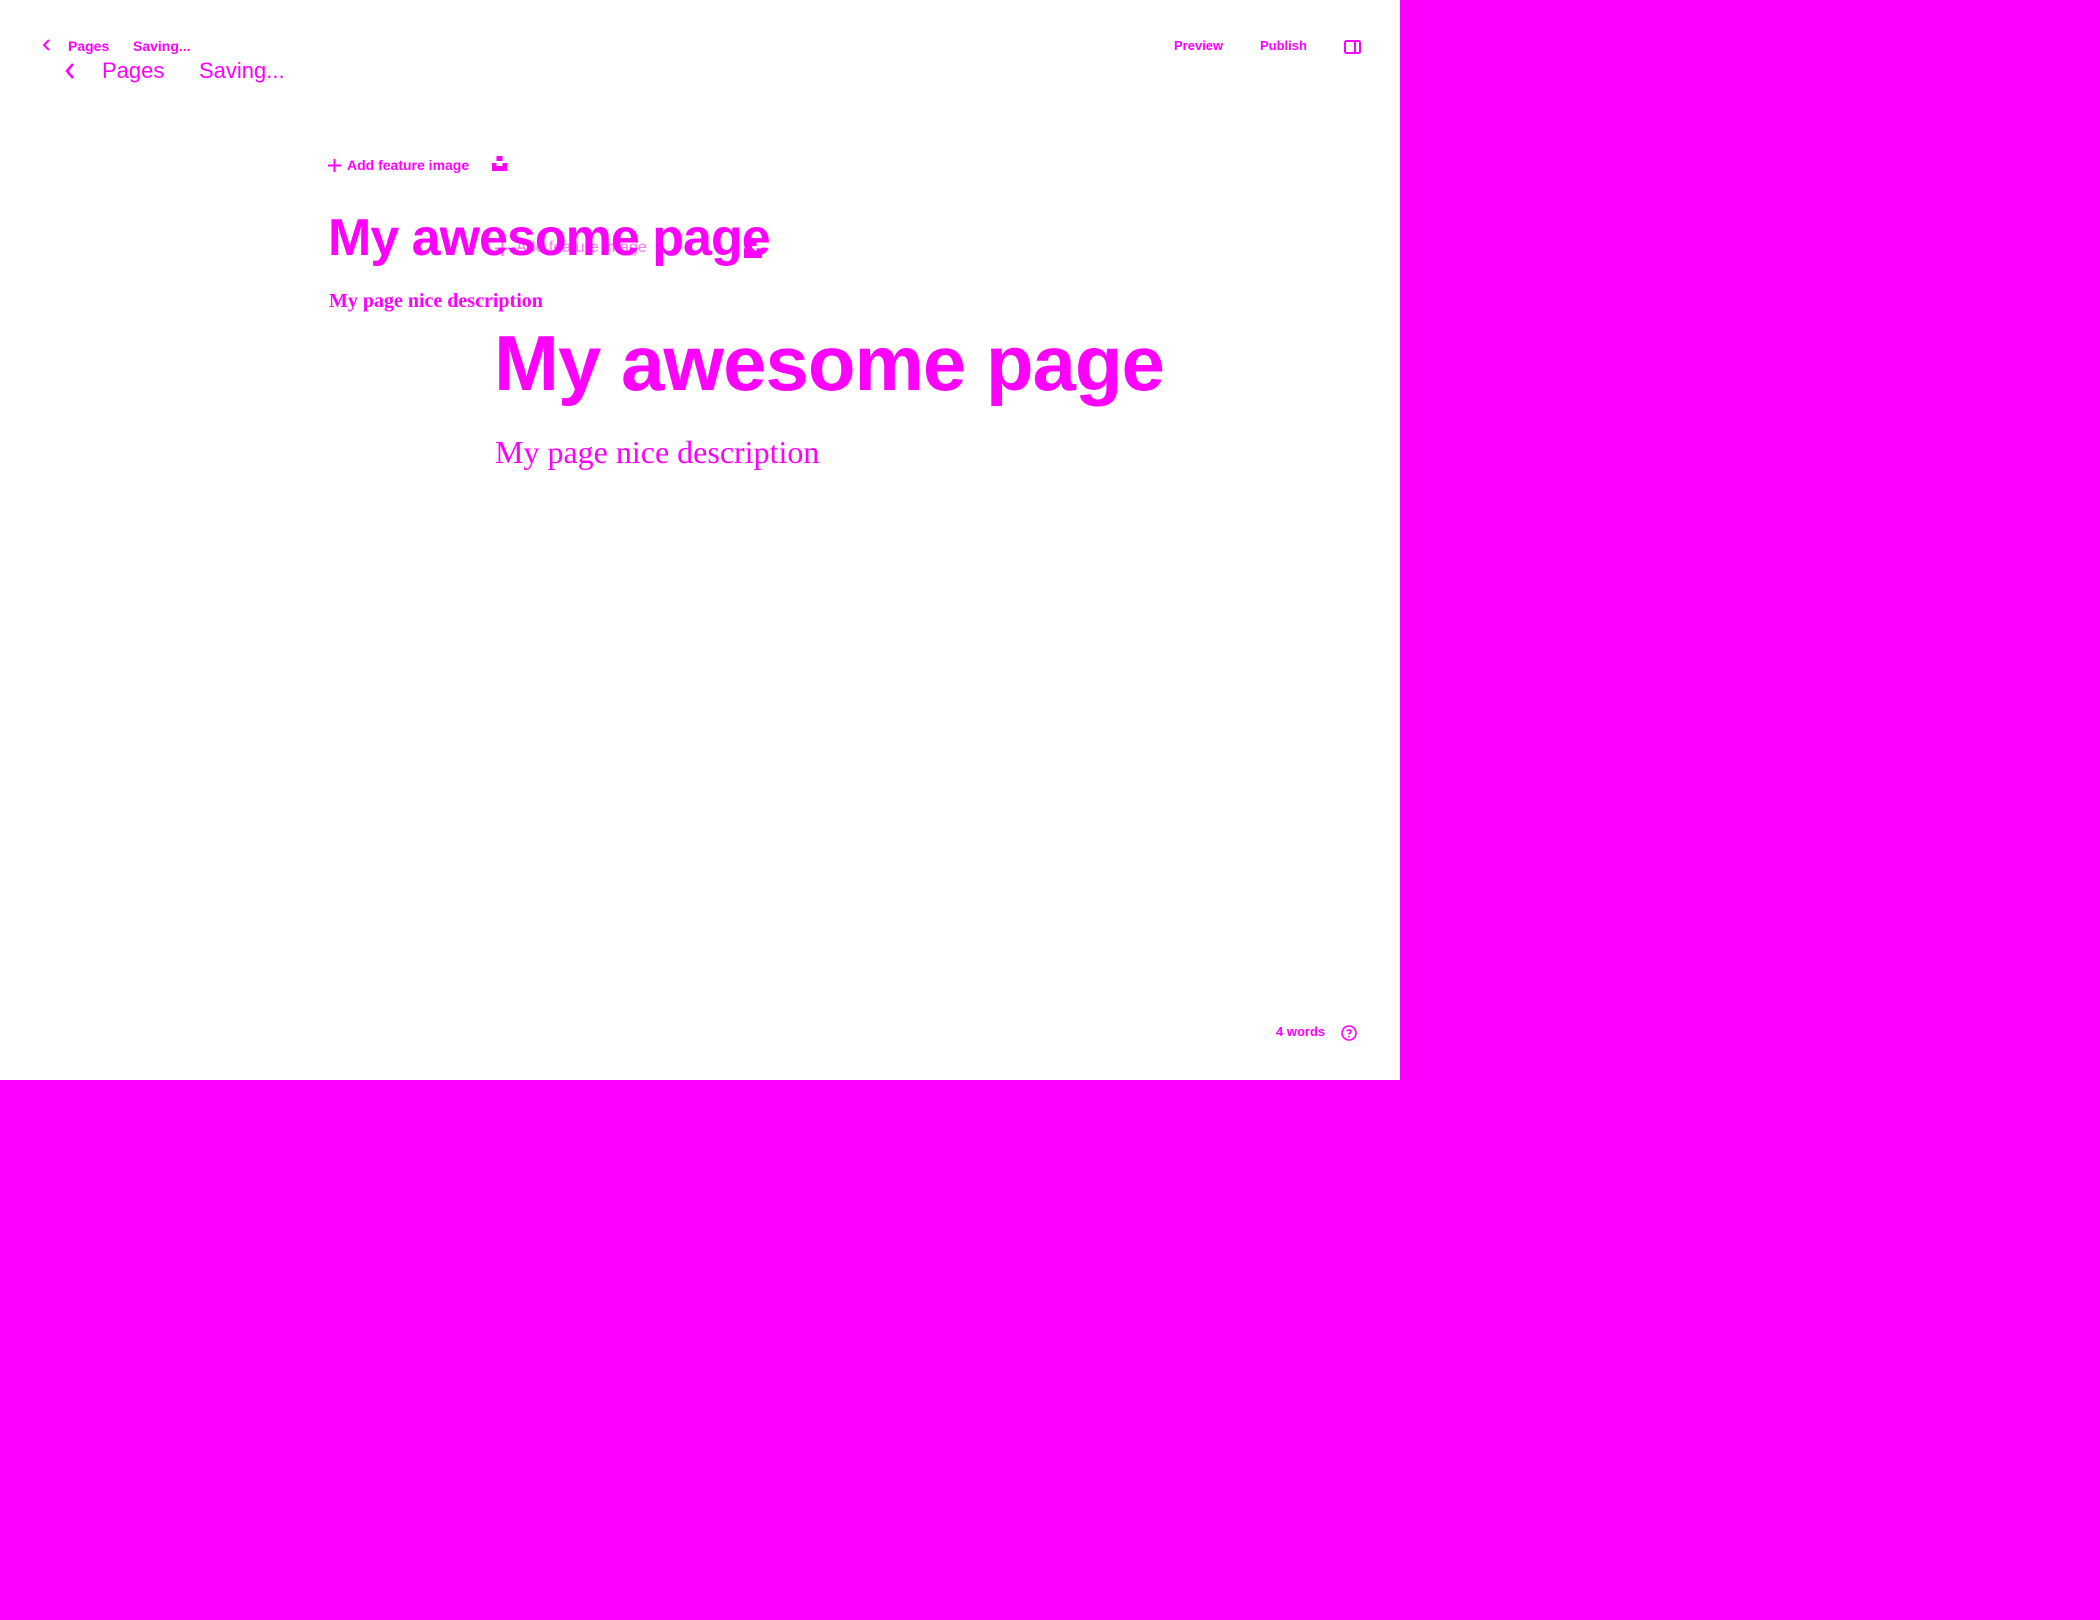 The height and width of the screenshot is (1620, 2100). I want to click on back-chevron-left-icon-large, so click(70, 71).